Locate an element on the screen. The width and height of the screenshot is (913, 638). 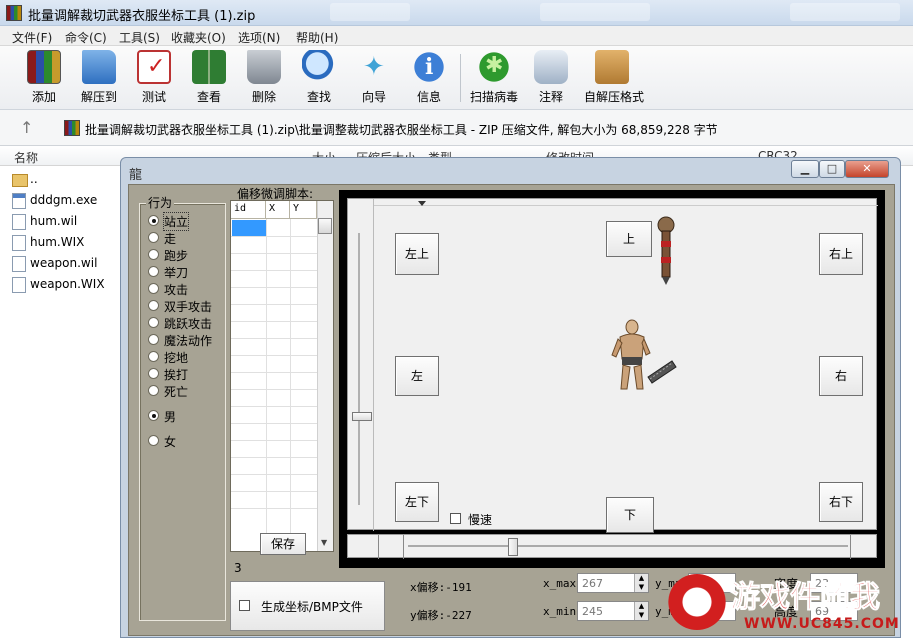
info-button: 信息 is located at coordinates (429, 79).